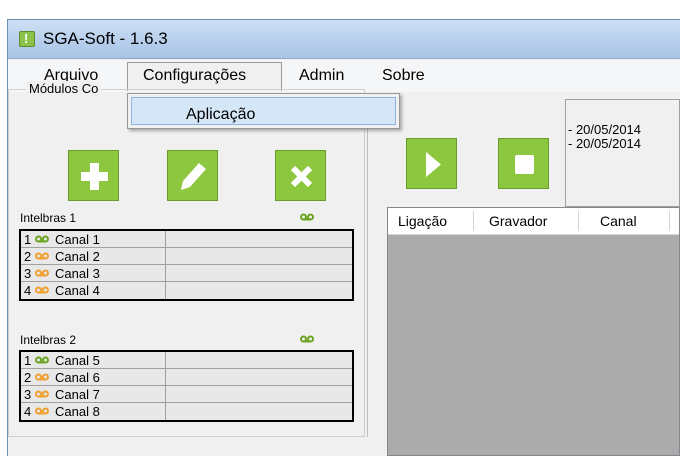  What do you see at coordinates (518, 221) in the screenshot?
I see `column-gravador: Gravador` at bounding box center [518, 221].